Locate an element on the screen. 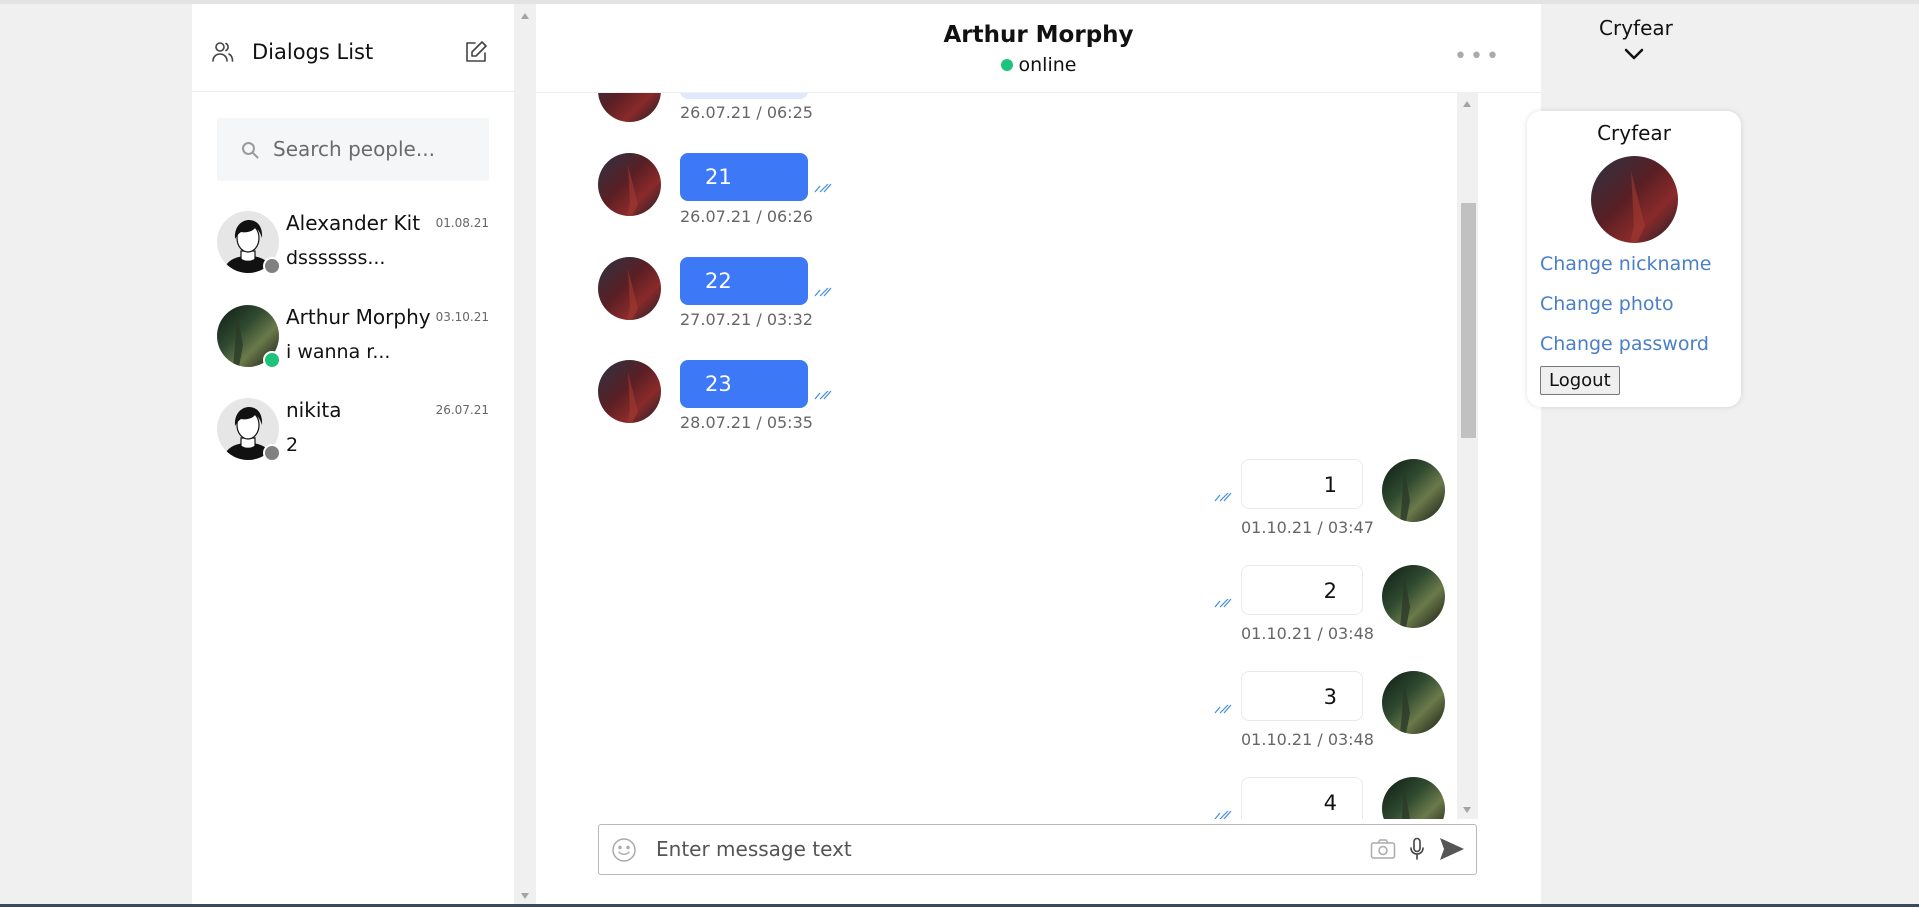 Image resolution: width=1919 pixels, height=907 pixels. dialog-preview: 2 is located at coordinates (292, 445).